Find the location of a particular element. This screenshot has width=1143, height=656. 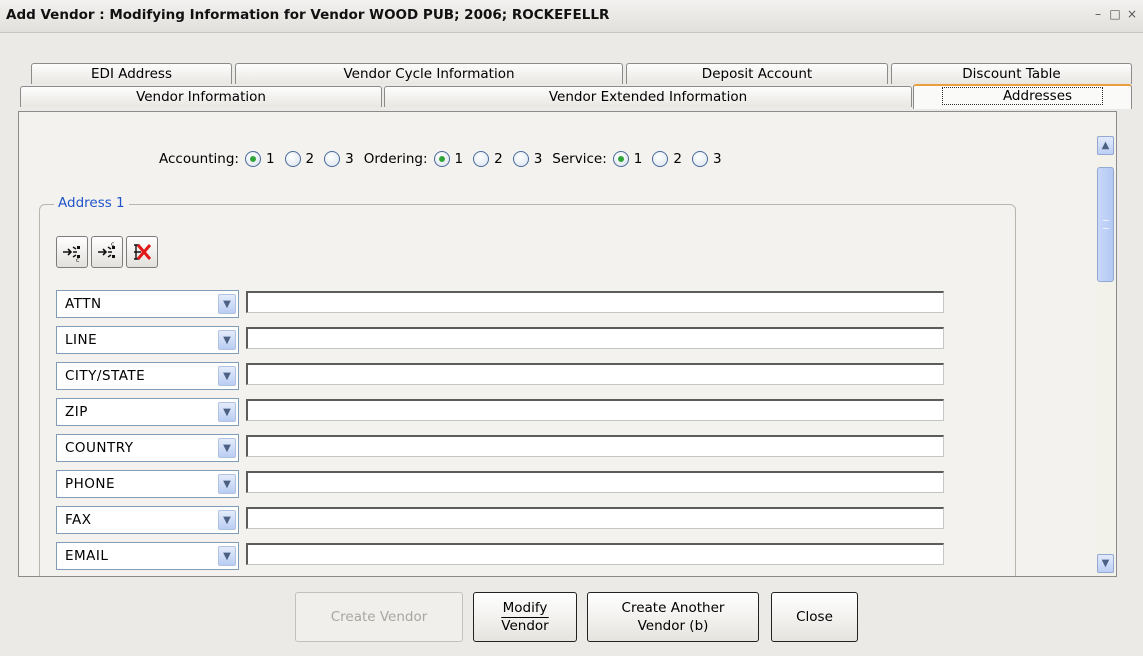

delete-address-icon is located at coordinates (143, 252).